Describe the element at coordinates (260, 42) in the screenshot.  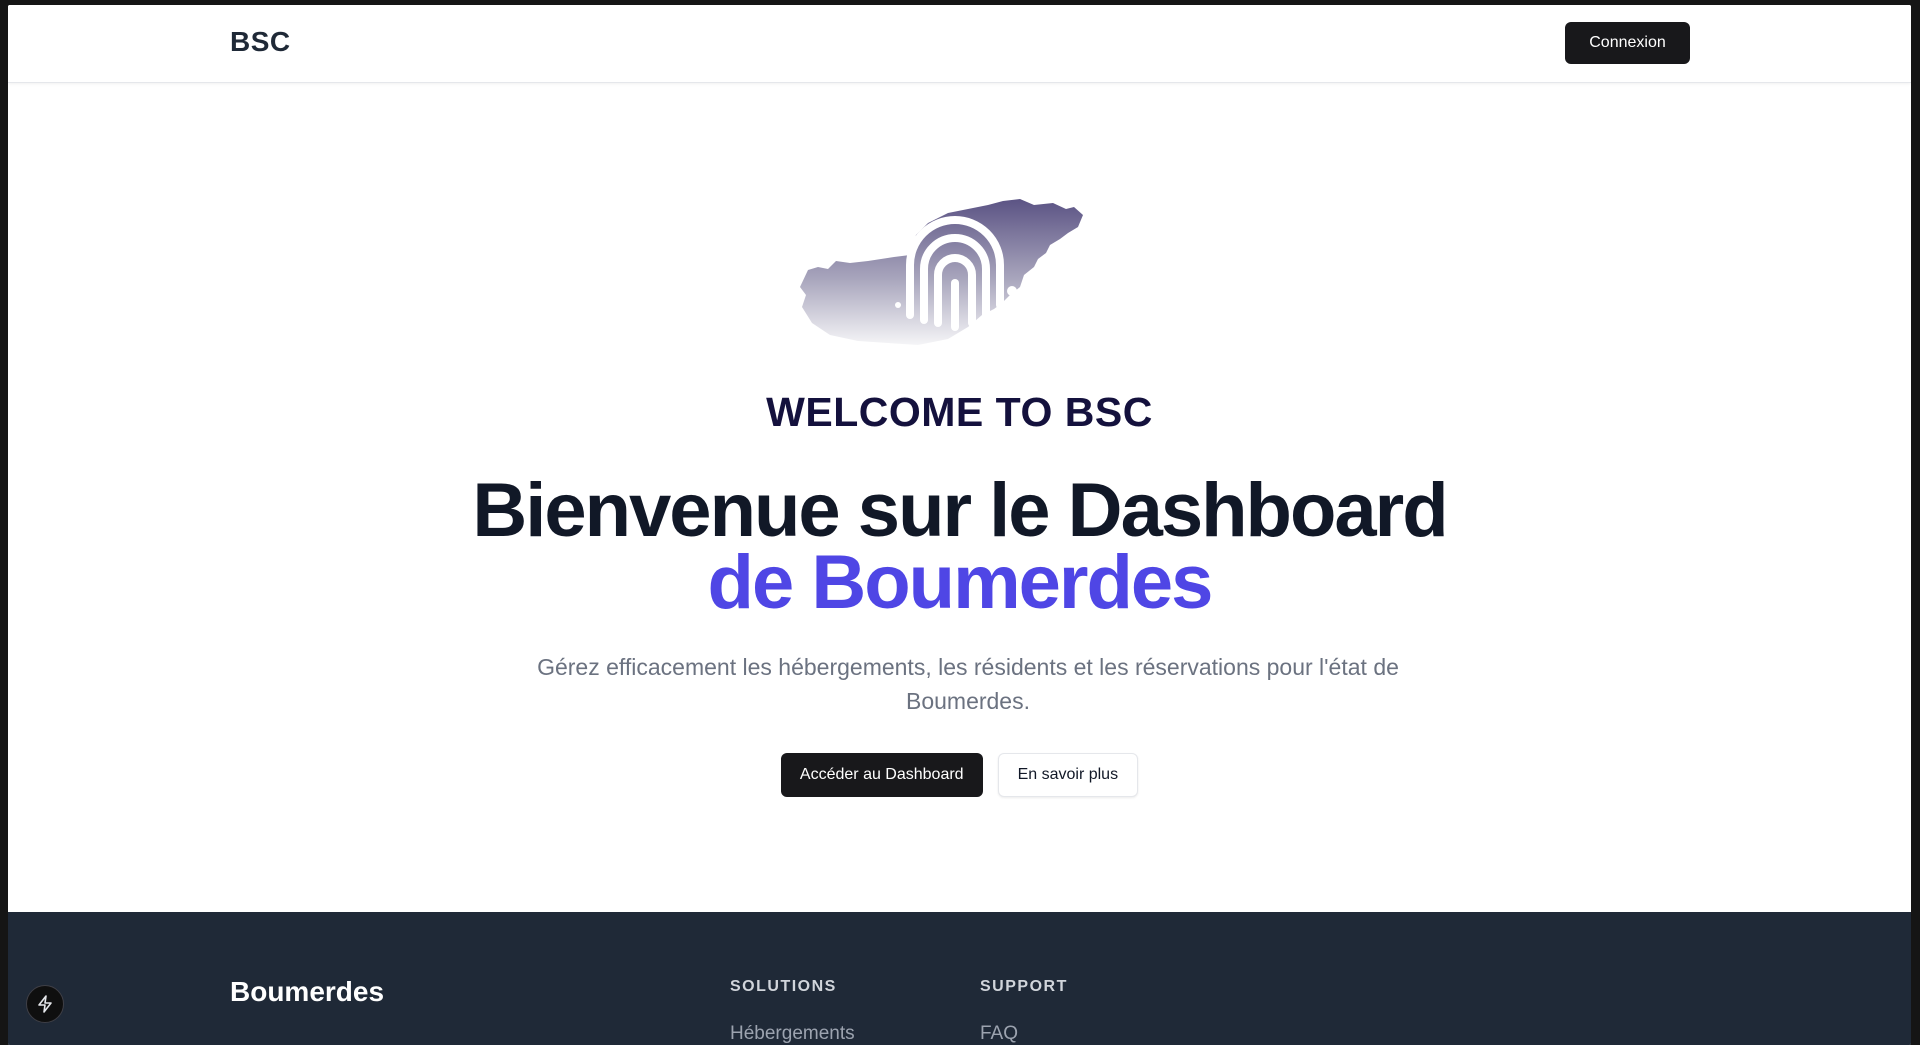
I see `brand-logo-text: BSC` at that location.